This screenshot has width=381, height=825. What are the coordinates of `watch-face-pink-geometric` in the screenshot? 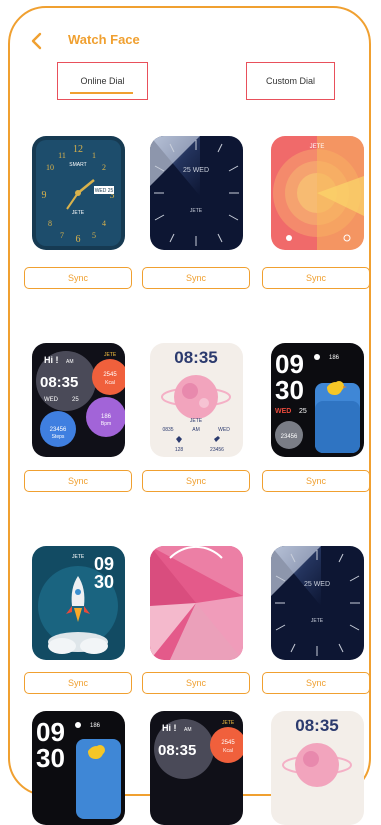 It's located at (196, 603).